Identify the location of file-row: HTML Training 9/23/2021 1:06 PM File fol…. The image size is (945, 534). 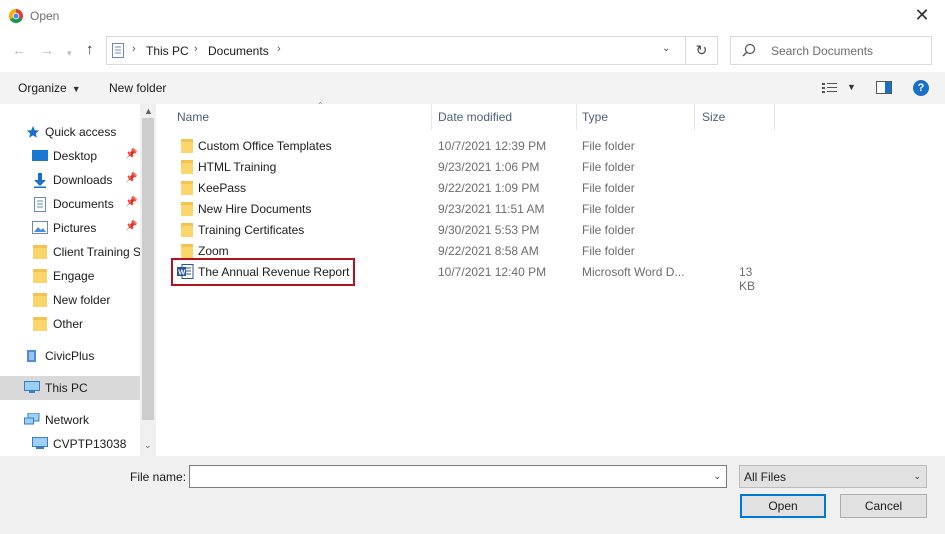
(471, 166).